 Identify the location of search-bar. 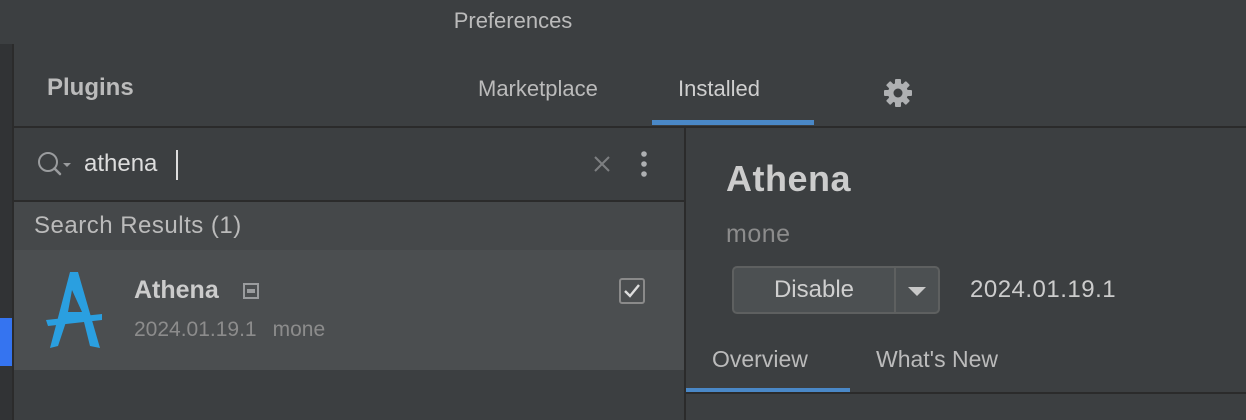
(349, 164).